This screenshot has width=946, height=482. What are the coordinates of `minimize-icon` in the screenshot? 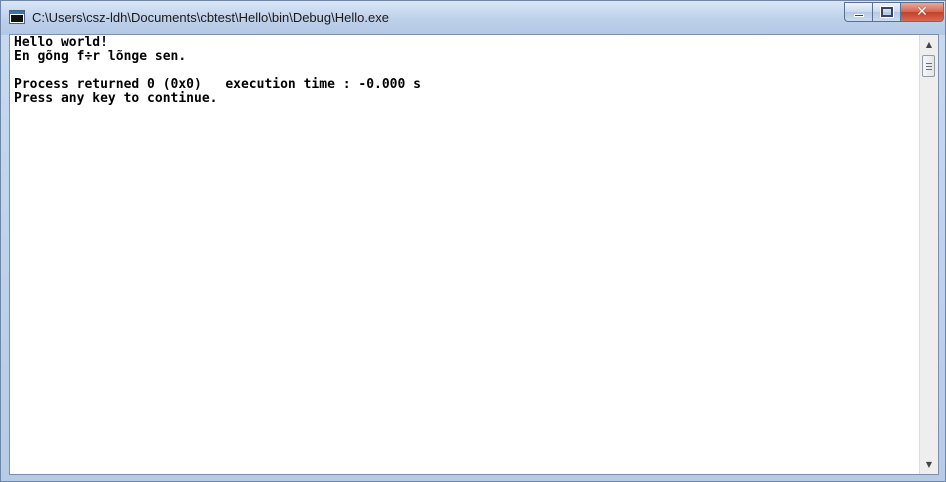 It's located at (859, 15).